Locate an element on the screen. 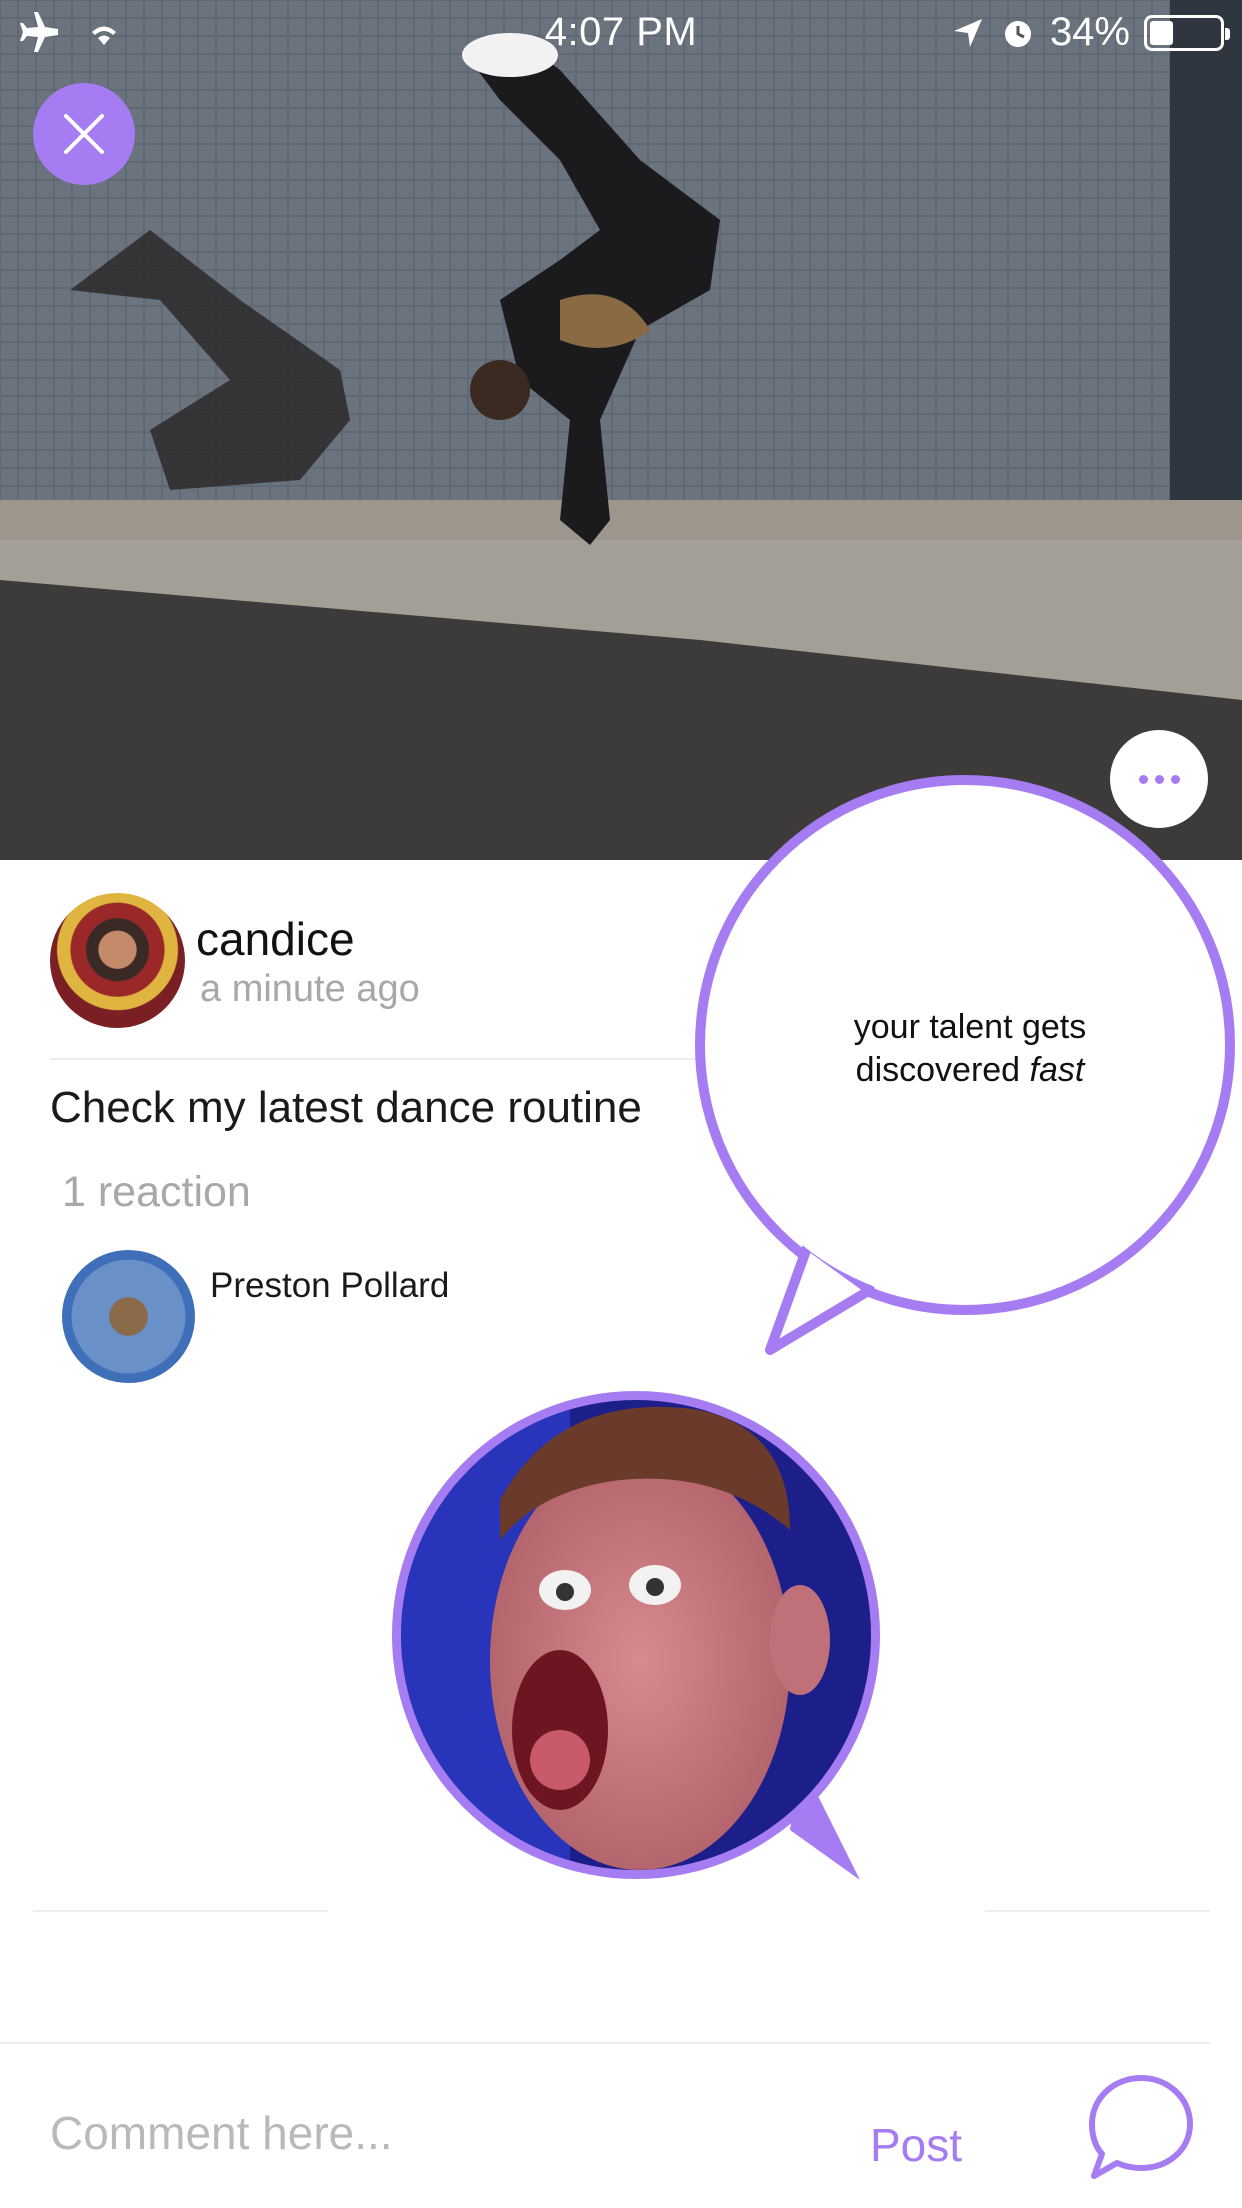 The image size is (1242, 2208). callout-line-2: discovered fast is located at coordinates (970, 1070).